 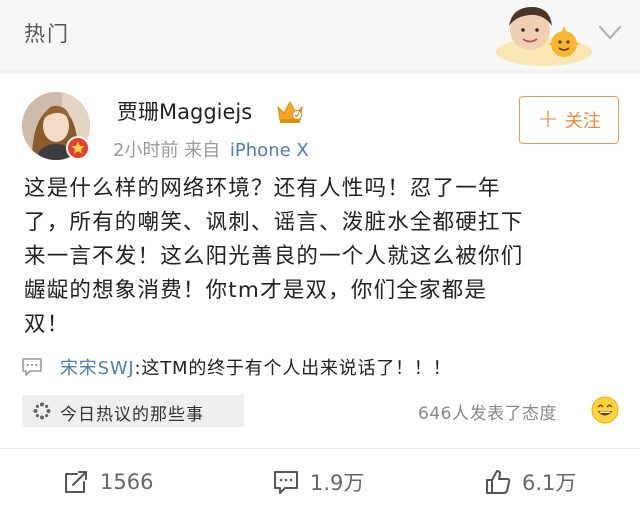 I want to click on repost-icon, so click(x=76, y=482).